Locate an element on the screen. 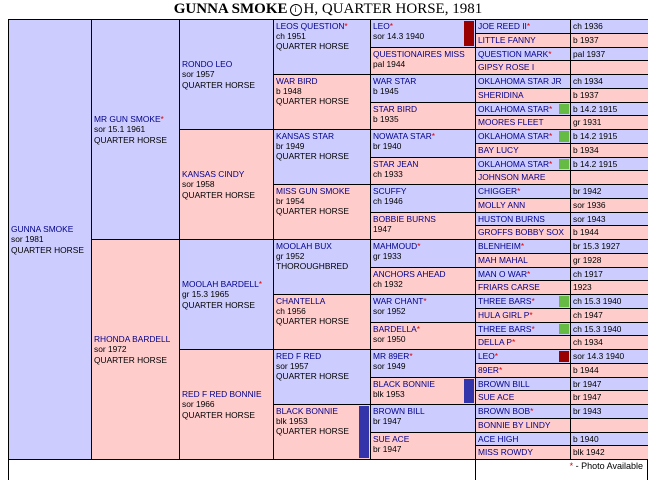 The width and height of the screenshot is (656, 486). pedigree-cell-kansas-star: KANSAS STAR br 1949 QUARTER HORSE is located at coordinates (322, 157).